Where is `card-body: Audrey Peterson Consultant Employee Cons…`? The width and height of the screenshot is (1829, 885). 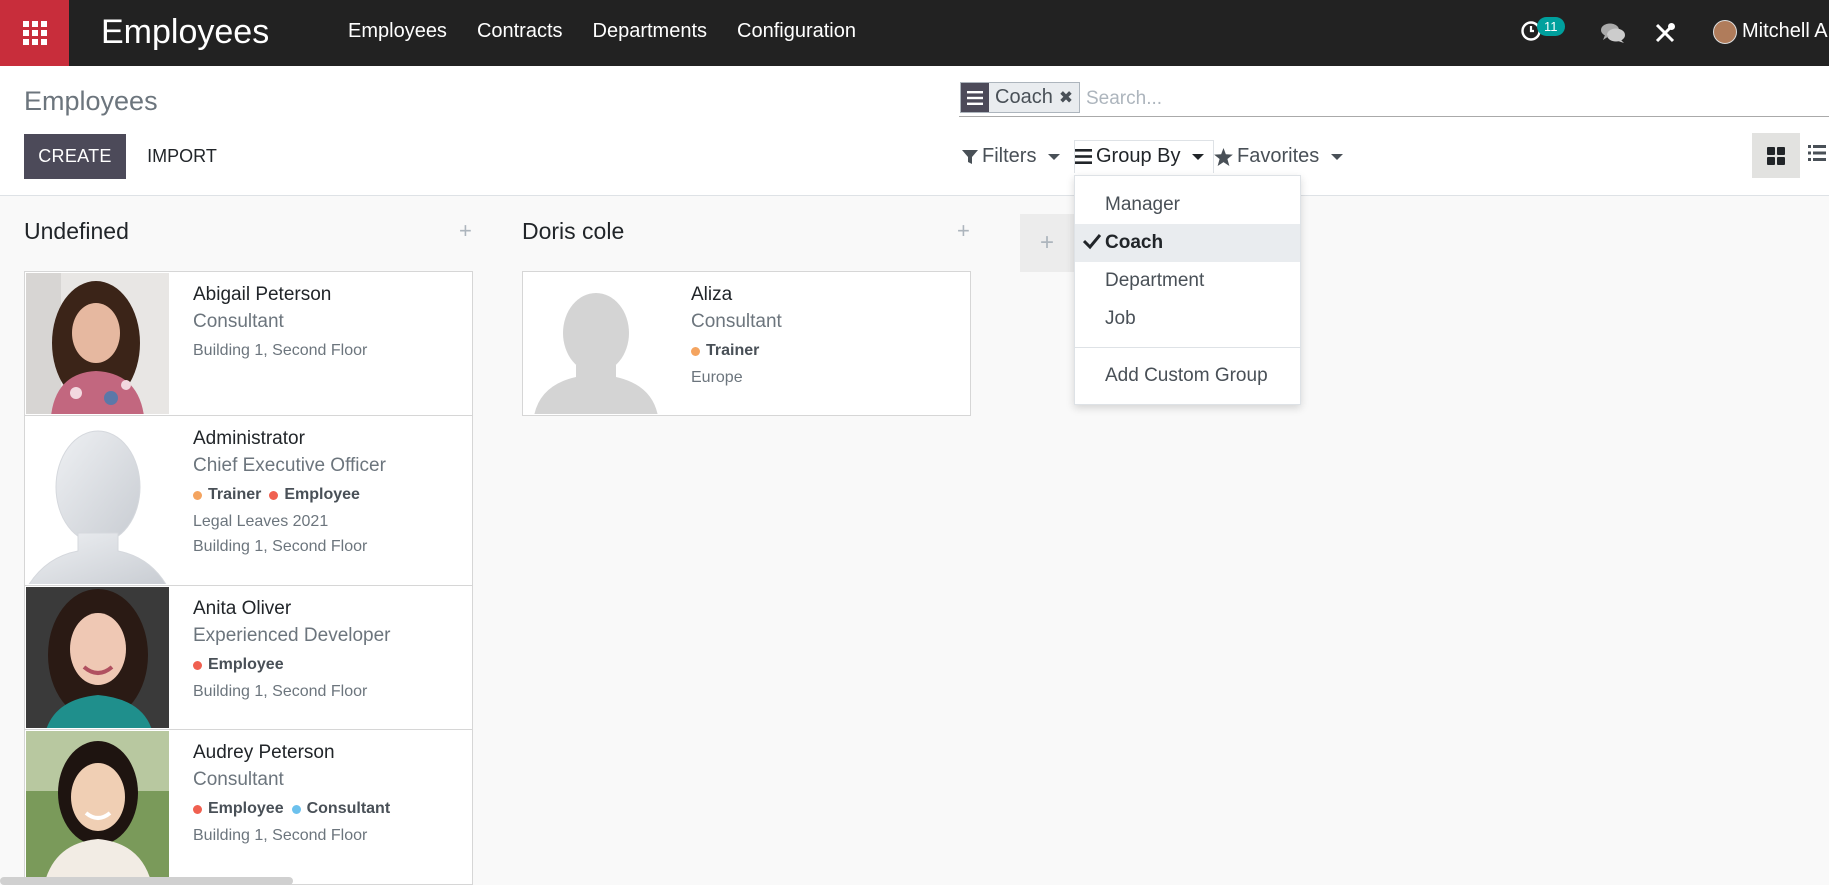 card-body: Audrey Peterson Consultant Employee Cons… is located at coordinates (327, 793).